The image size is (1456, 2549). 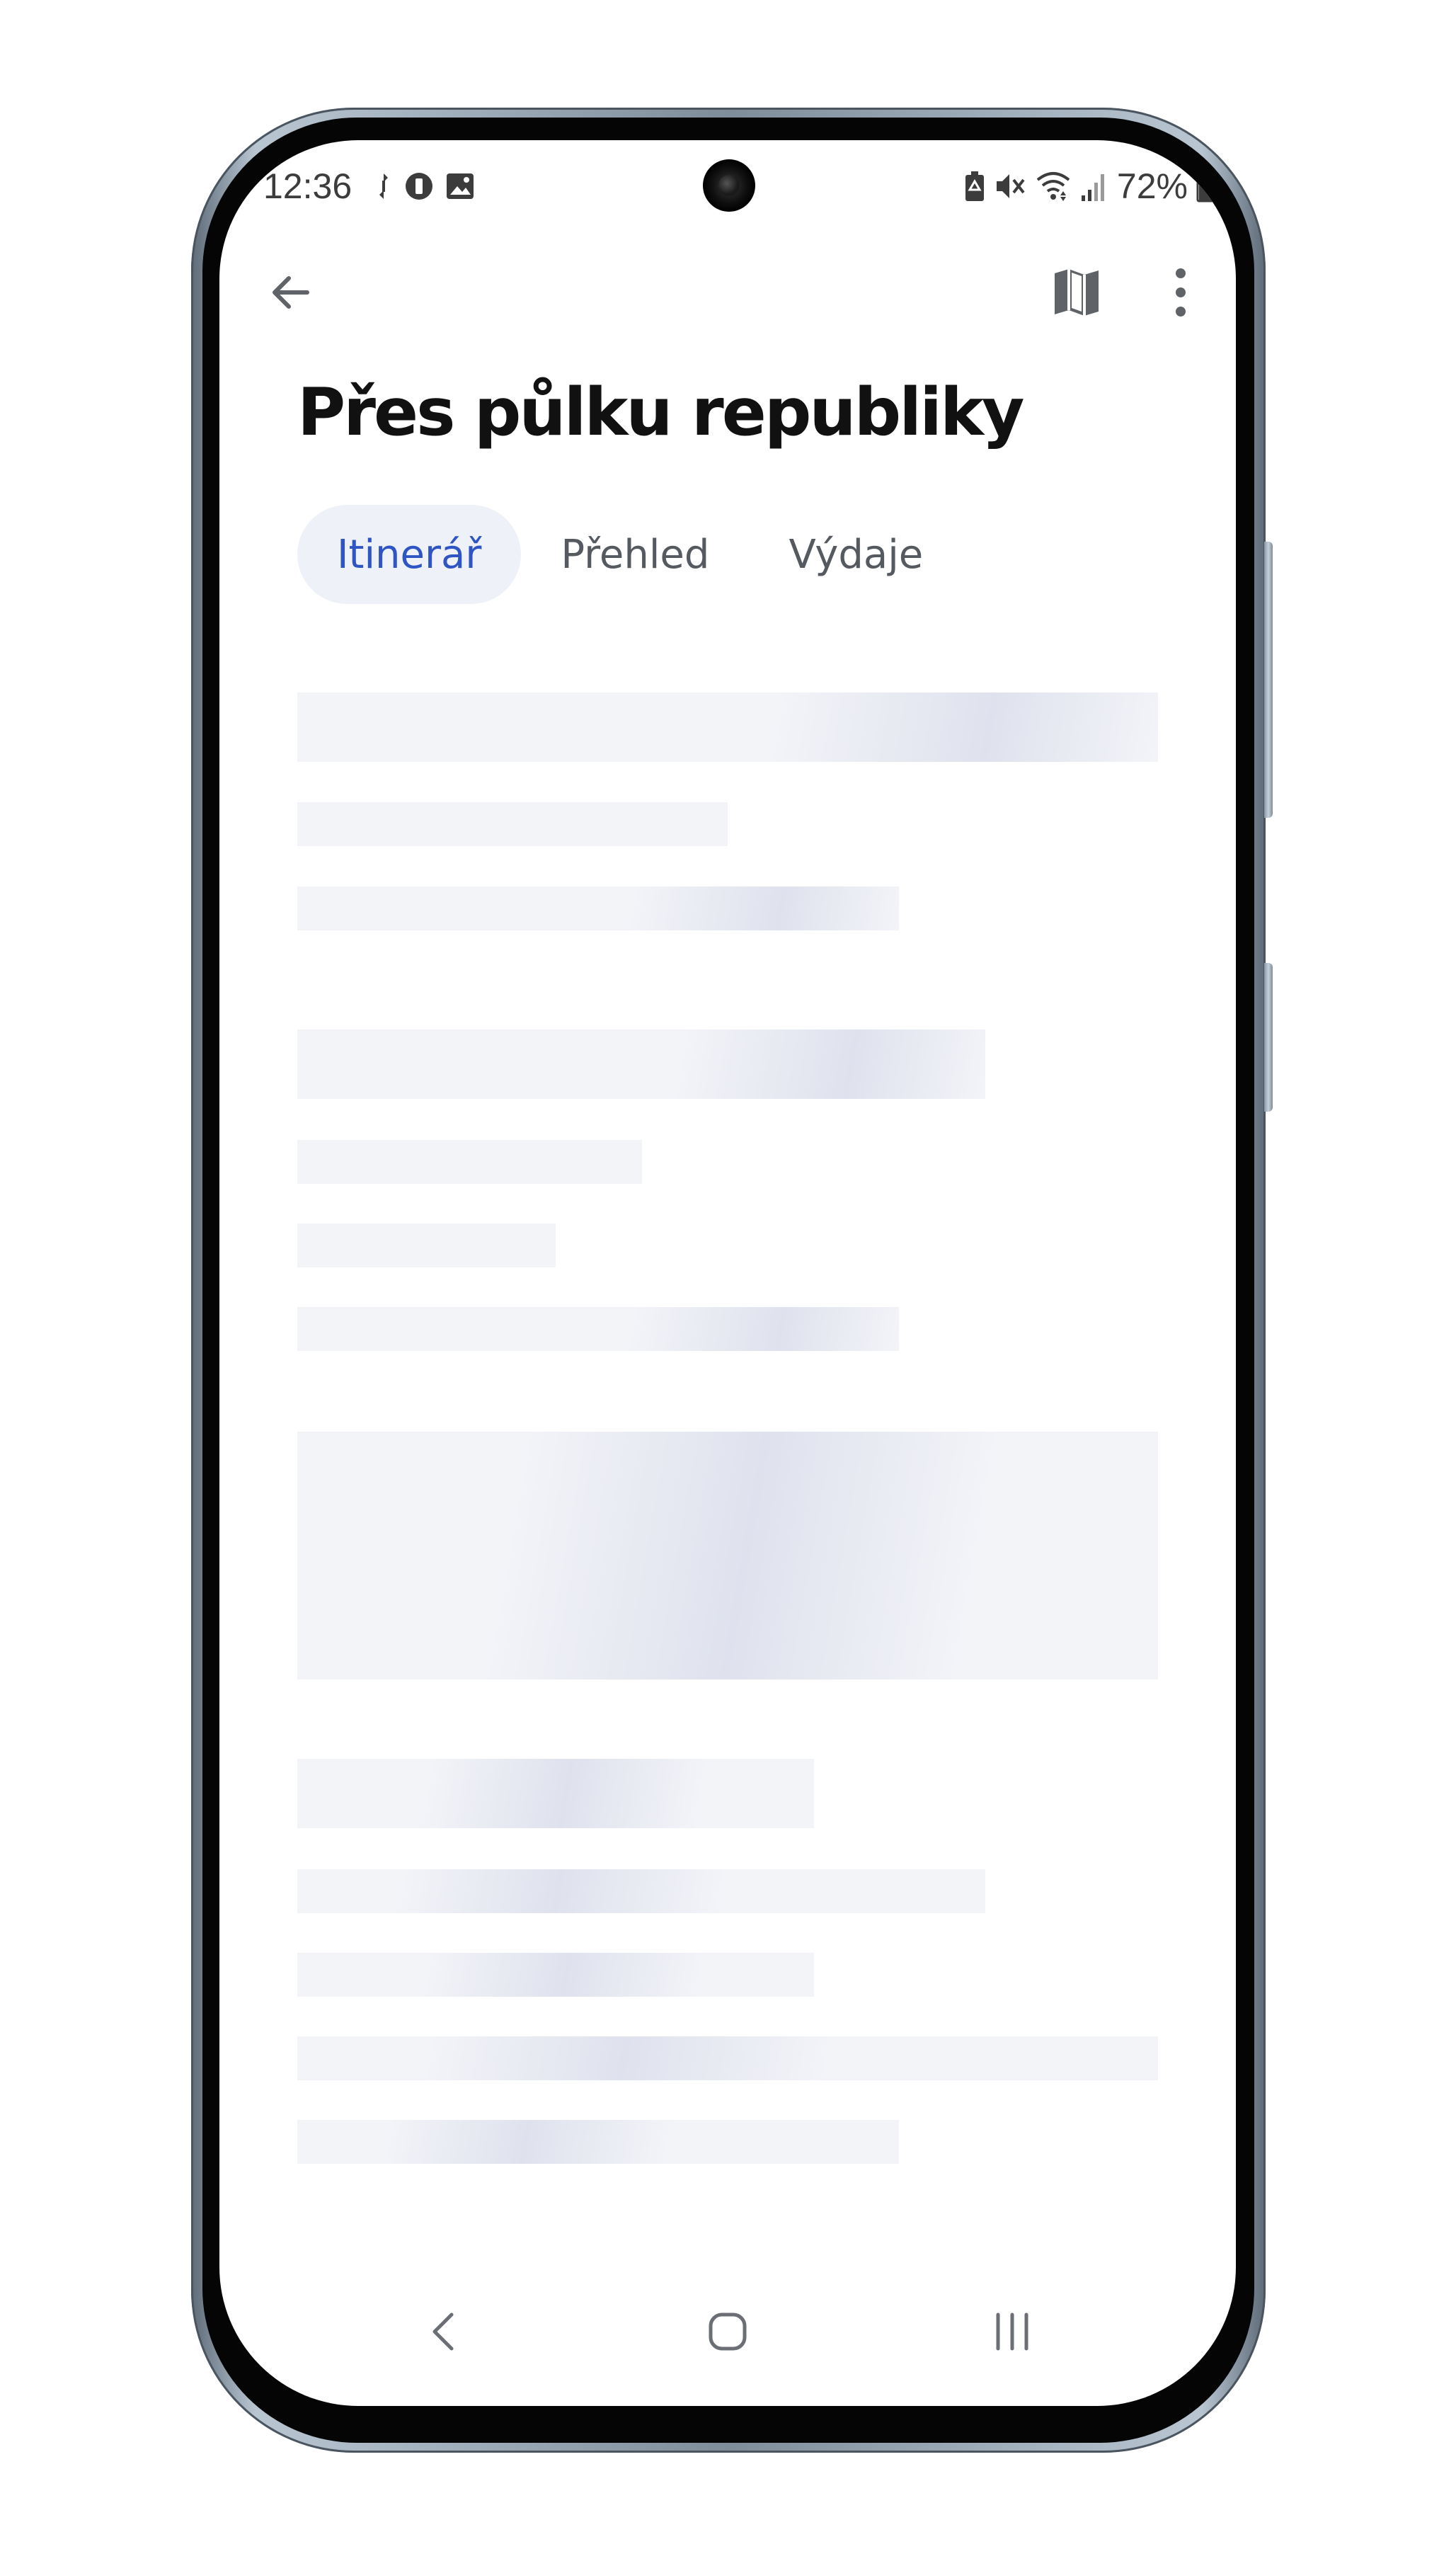 I want to click on status-left-icons, so click(x=425, y=186).